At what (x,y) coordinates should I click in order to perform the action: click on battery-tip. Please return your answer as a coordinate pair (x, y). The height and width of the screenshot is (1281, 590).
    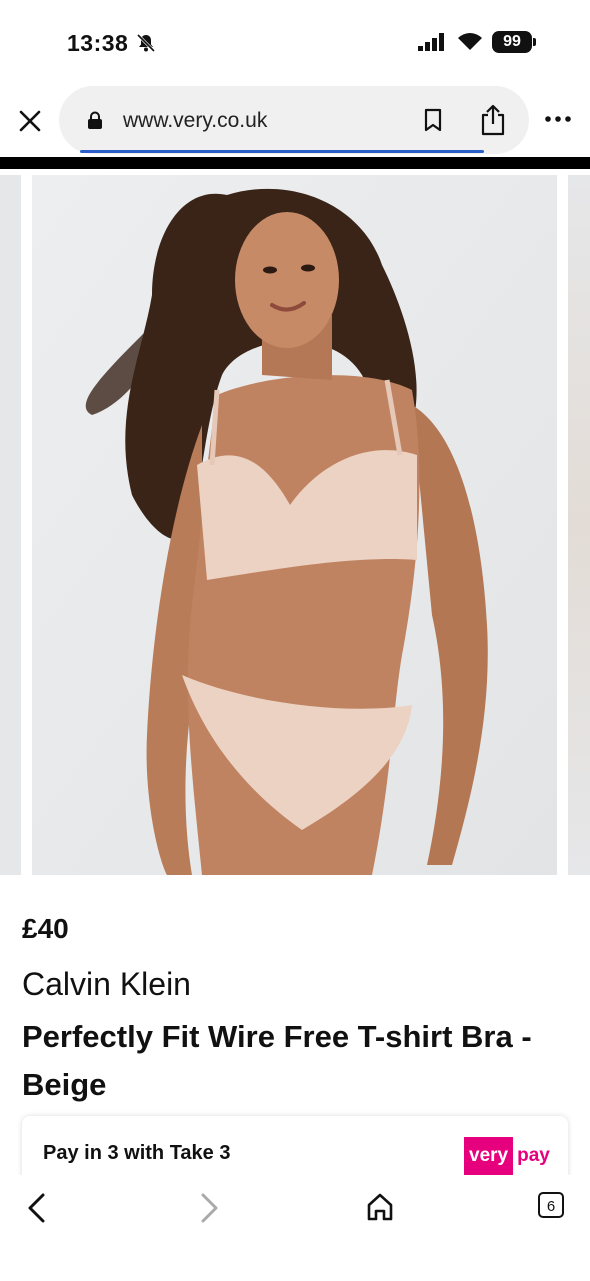
    Looking at the image, I should click on (534, 42).